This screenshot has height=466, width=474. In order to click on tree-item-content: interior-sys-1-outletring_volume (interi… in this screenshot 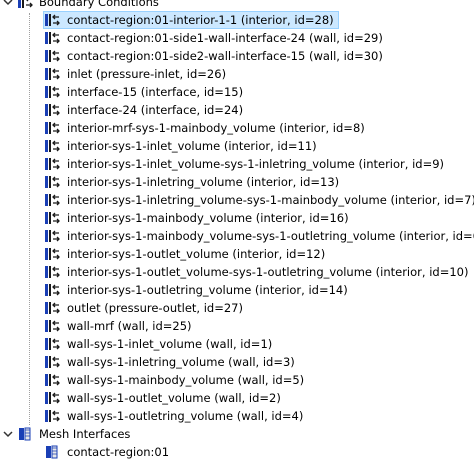, I will do `click(198, 290)`.